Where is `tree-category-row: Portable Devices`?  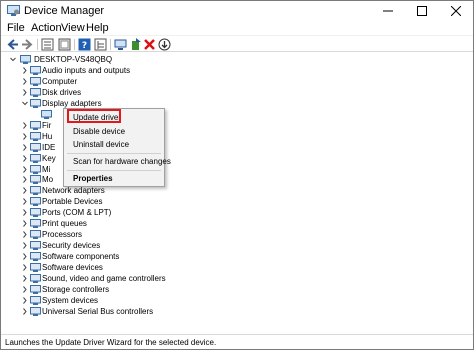 tree-category-row: Portable Devices is located at coordinates (121, 201).